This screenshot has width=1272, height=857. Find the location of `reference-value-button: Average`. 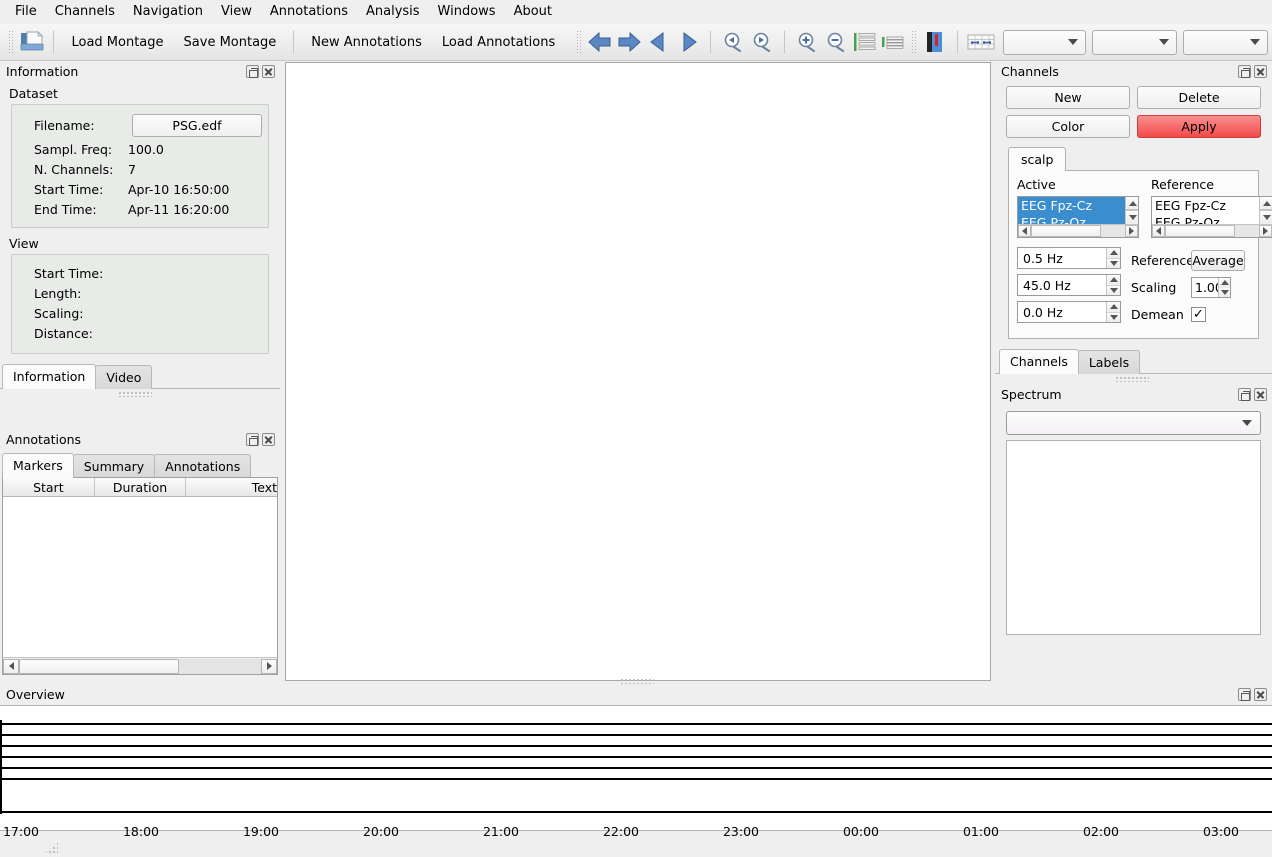

reference-value-button: Average is located at coordinates (1218, 260).